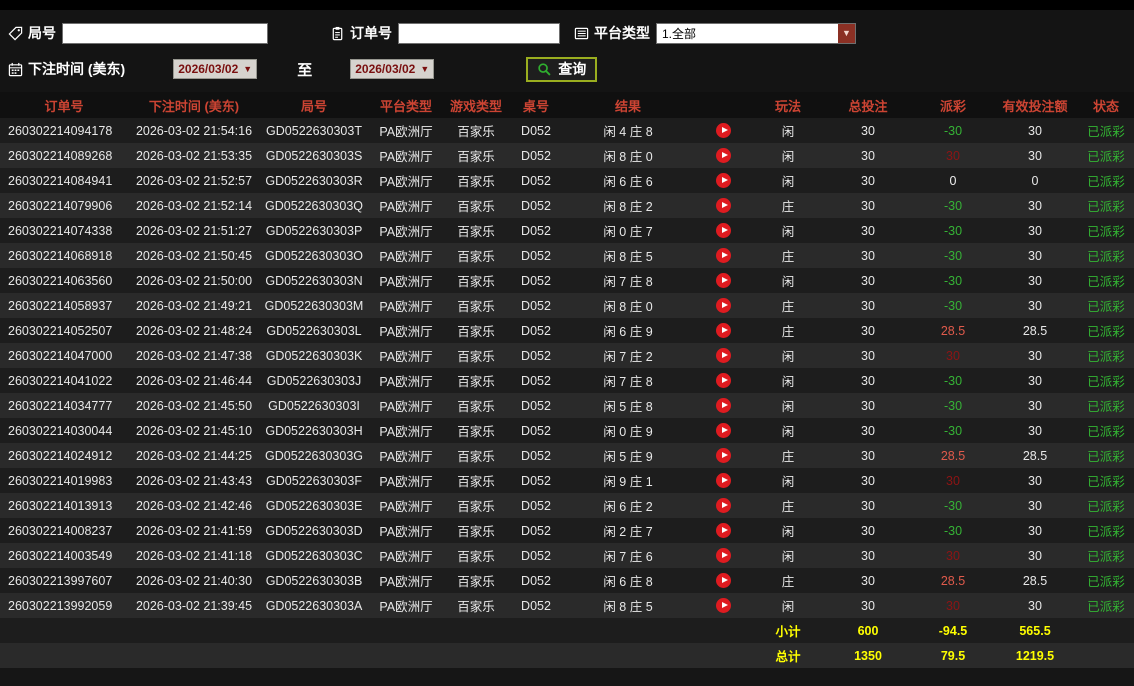 The image size is (1134, 686). I want to click on platform-type-select: 1.全部 ▼, so click(756, 33).